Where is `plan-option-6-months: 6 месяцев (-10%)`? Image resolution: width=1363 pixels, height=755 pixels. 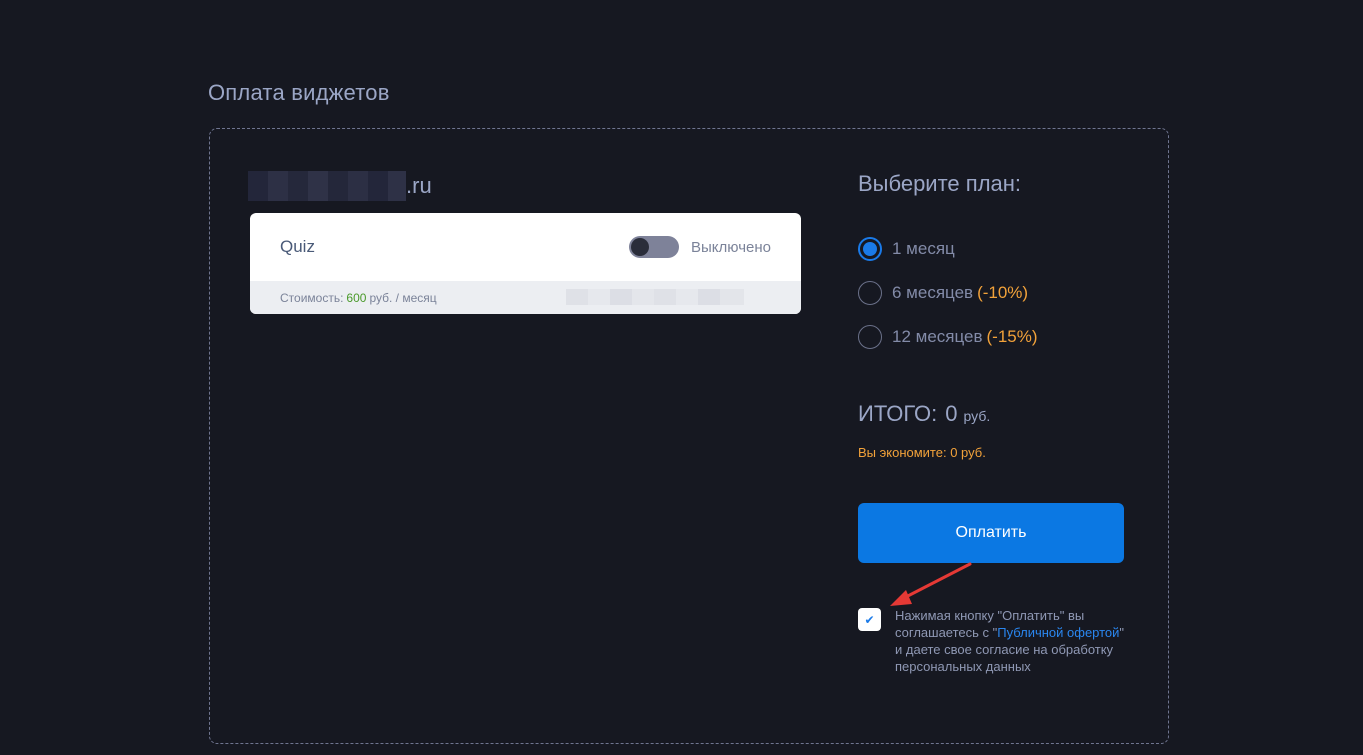 plan-option-6-months: 6 месяцев (-10%) is located at coordinates (943, 293).